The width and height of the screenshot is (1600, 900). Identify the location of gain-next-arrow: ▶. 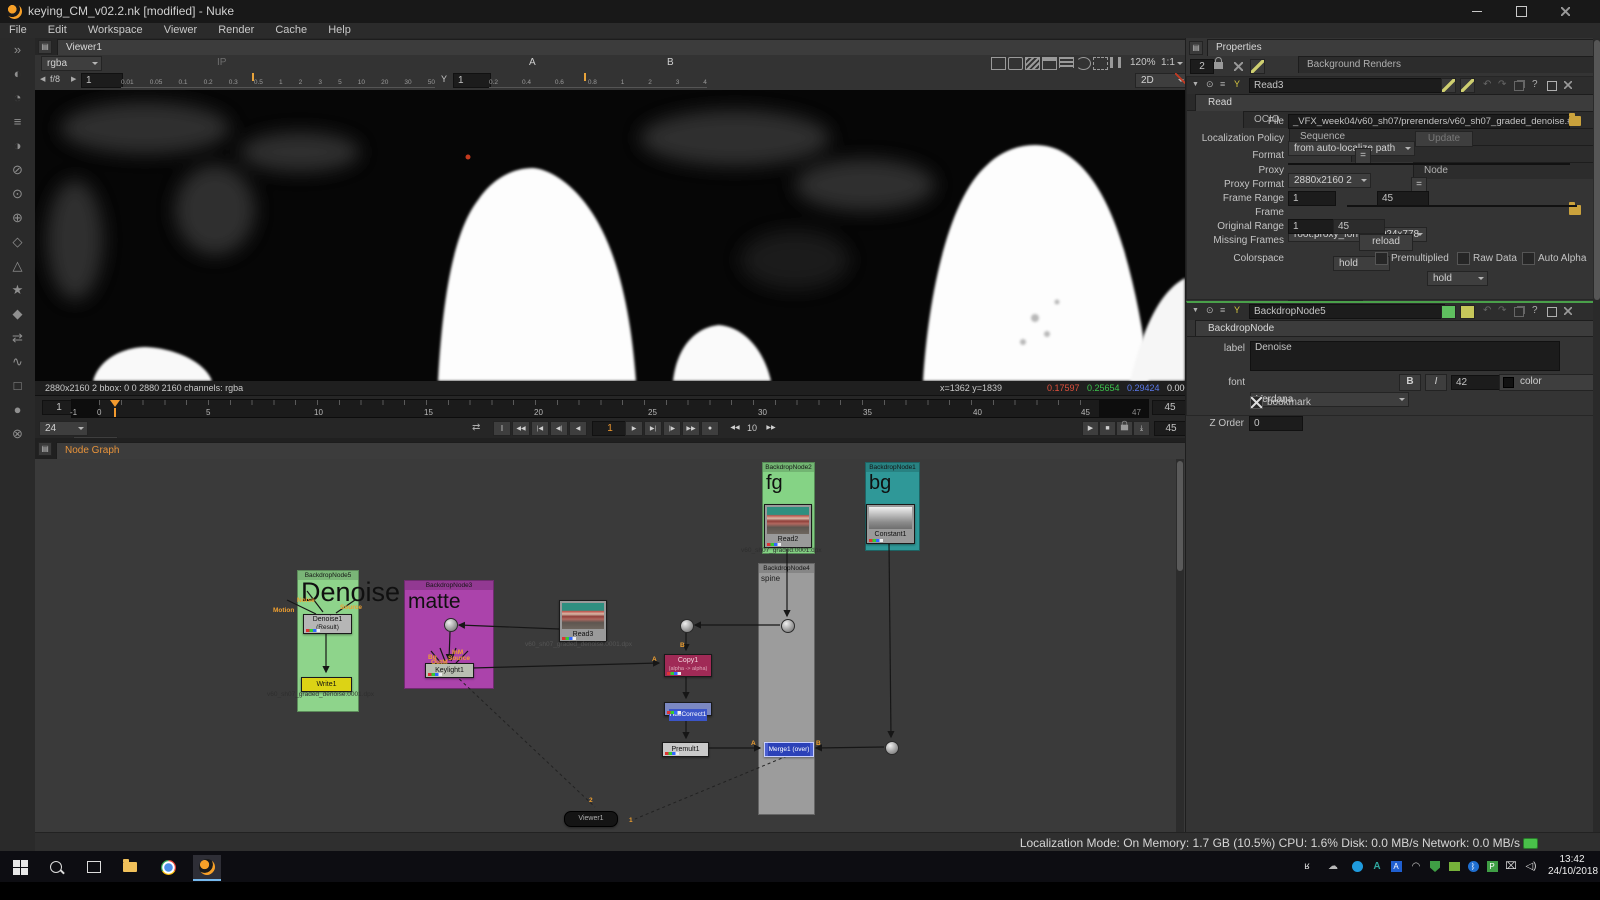
(73, 79).